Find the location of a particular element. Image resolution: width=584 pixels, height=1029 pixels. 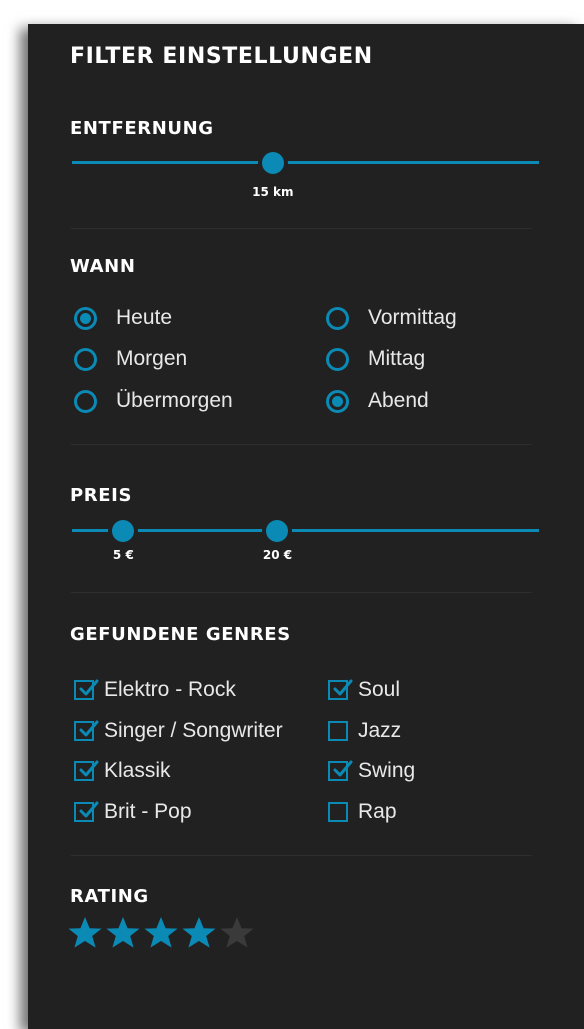

distance-track is located at coordinates (305, 162).